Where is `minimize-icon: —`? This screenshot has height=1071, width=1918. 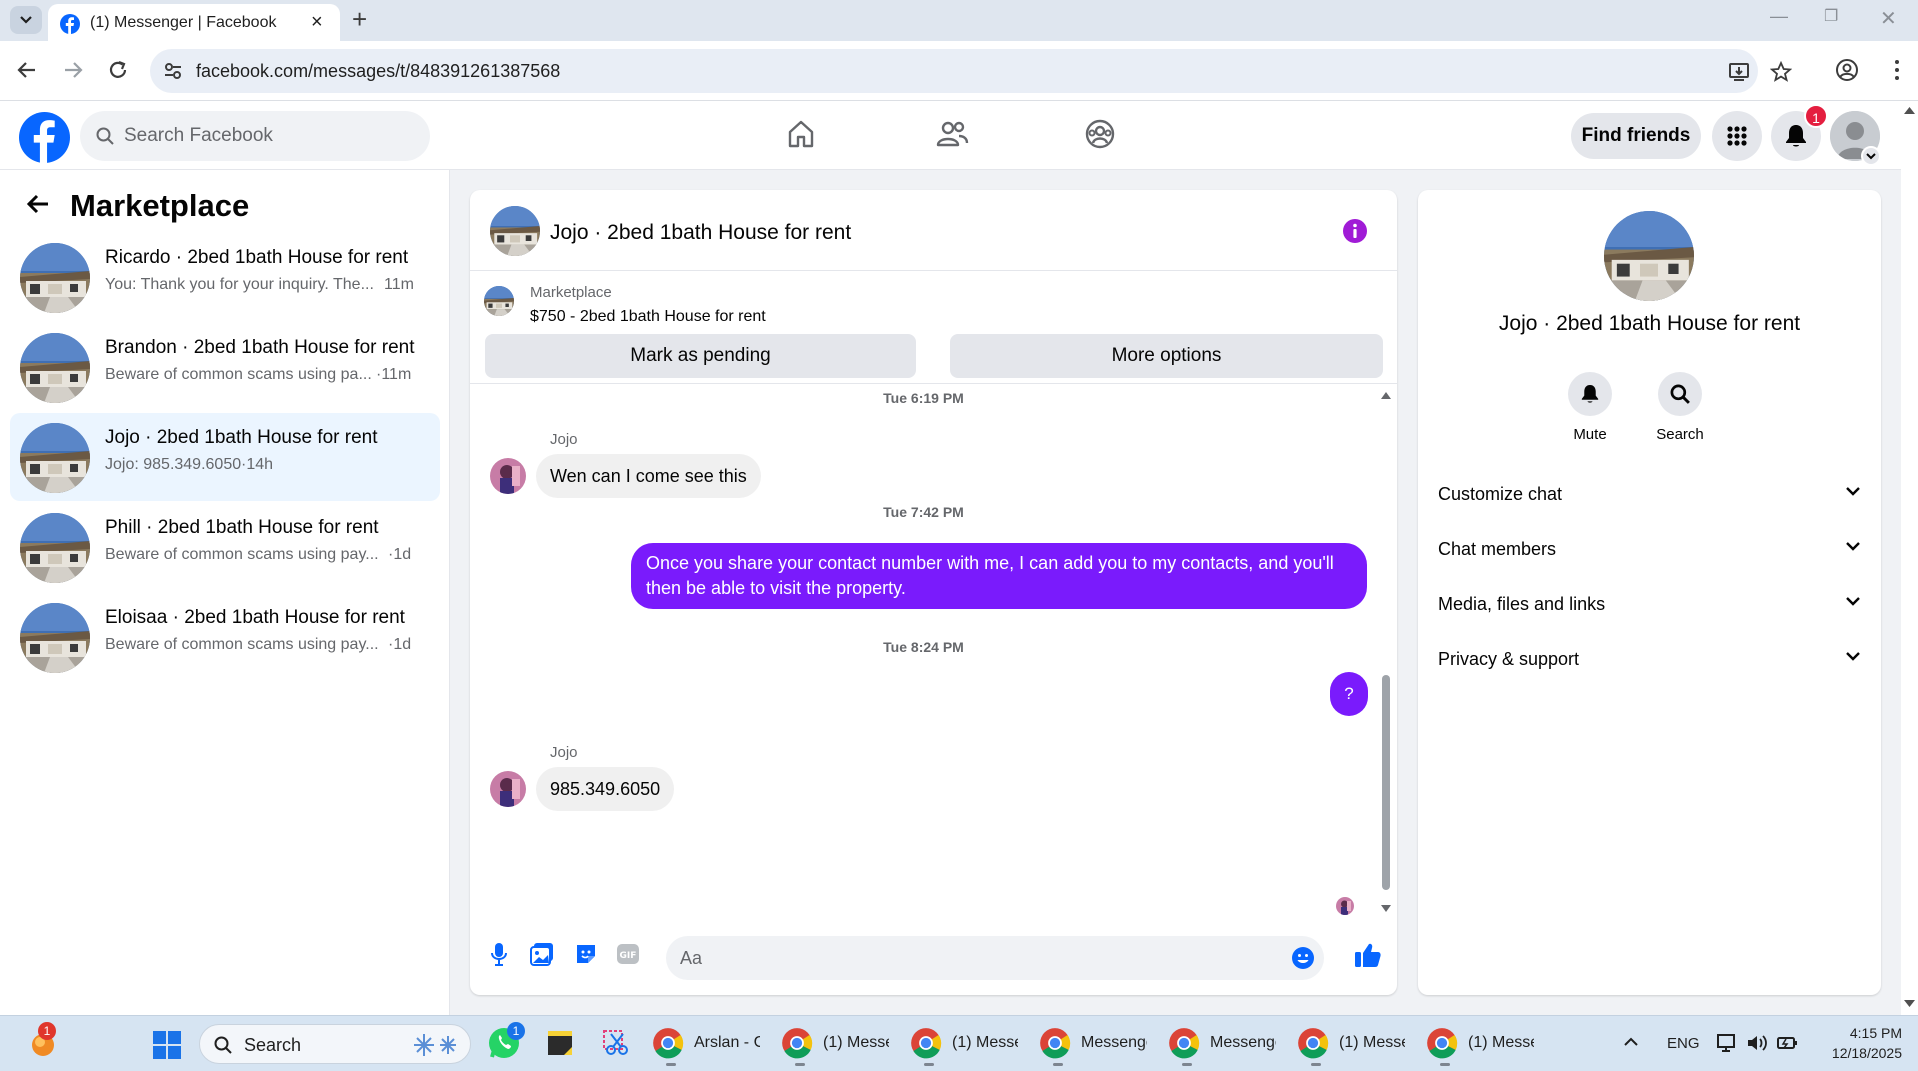 minimize-icon: — is located at coordinates (1779, 16).